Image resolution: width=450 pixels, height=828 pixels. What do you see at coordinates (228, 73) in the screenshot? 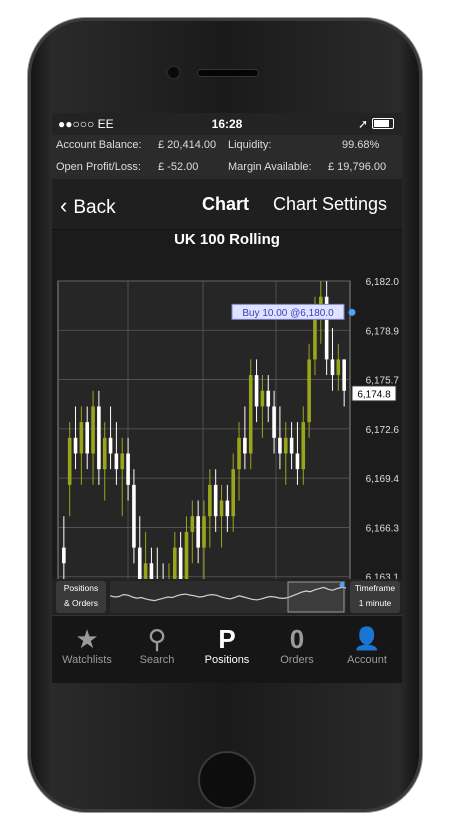
I see `earpiece-speaker` at bounding box center [228, 73].